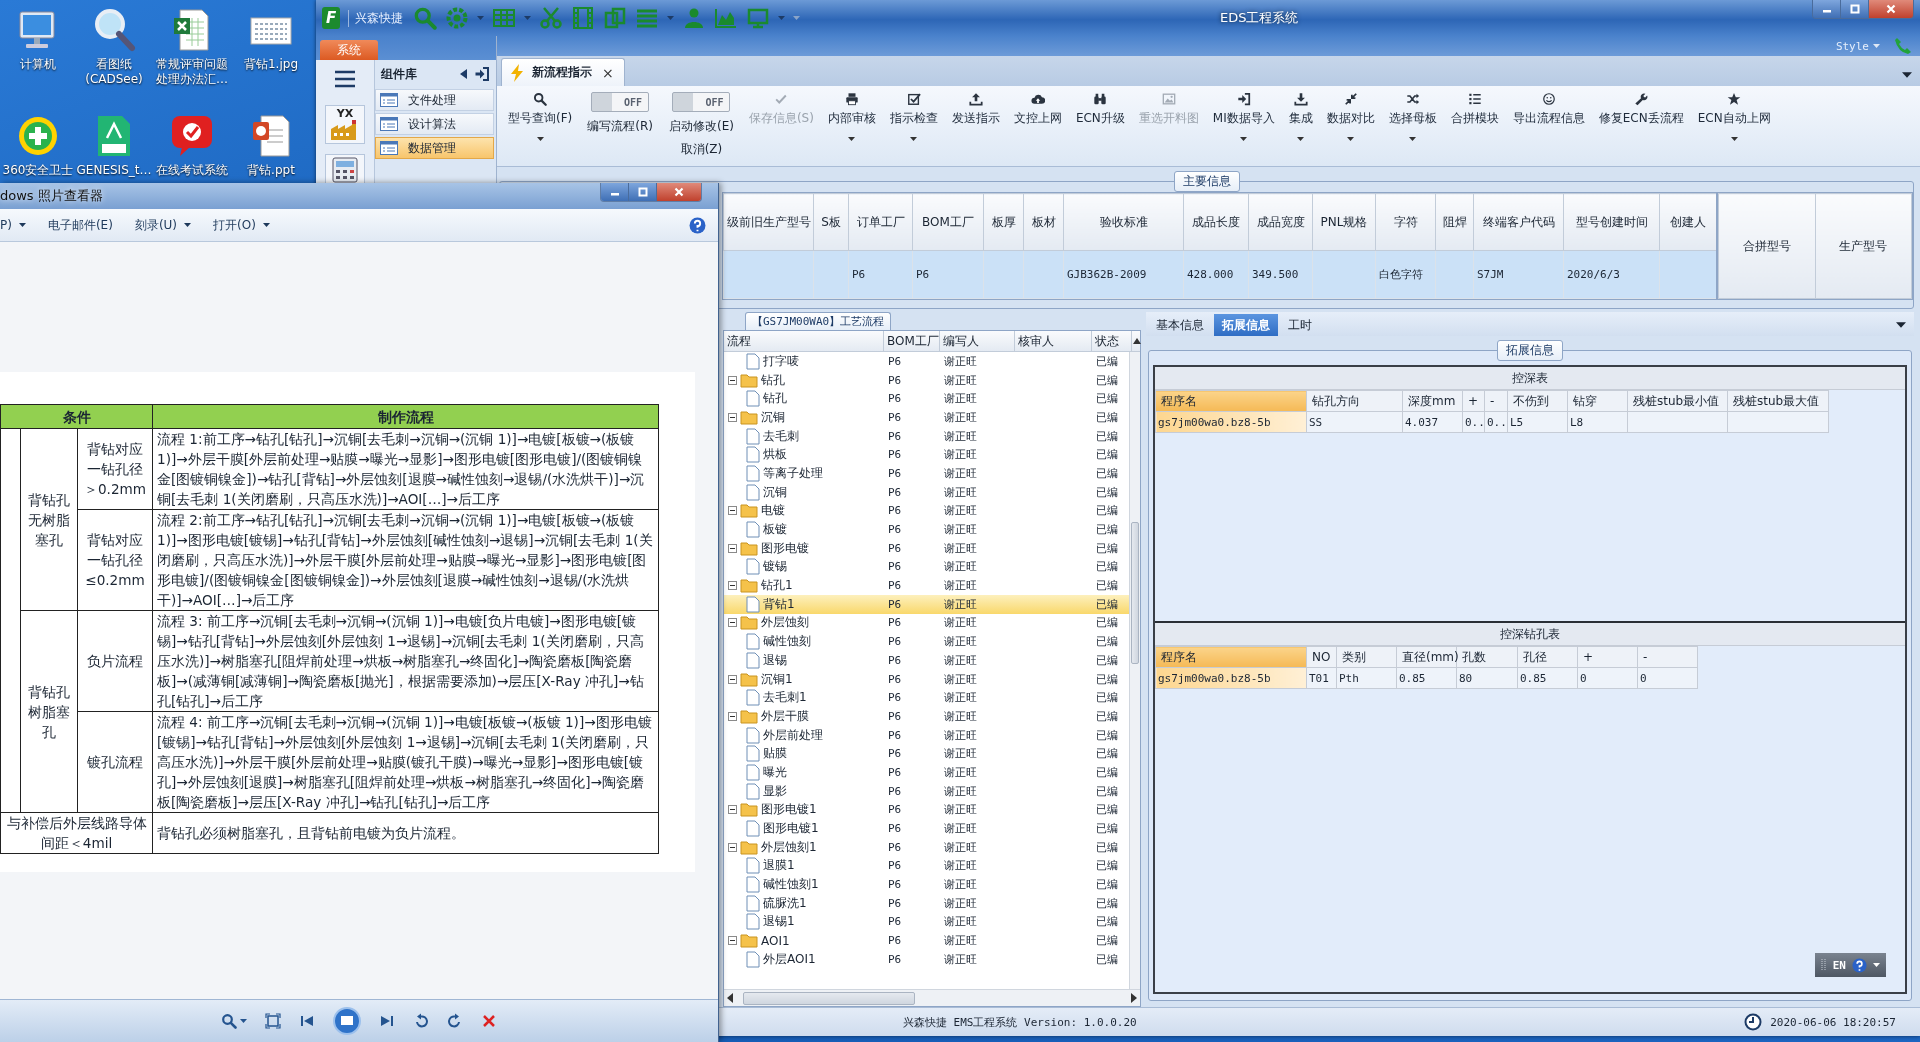 Image resolution: width=1920 pixels, height=1042 pixels. I want to click on tree-row: 烘板 P6 谢正旺 已编, so click(927, 455).